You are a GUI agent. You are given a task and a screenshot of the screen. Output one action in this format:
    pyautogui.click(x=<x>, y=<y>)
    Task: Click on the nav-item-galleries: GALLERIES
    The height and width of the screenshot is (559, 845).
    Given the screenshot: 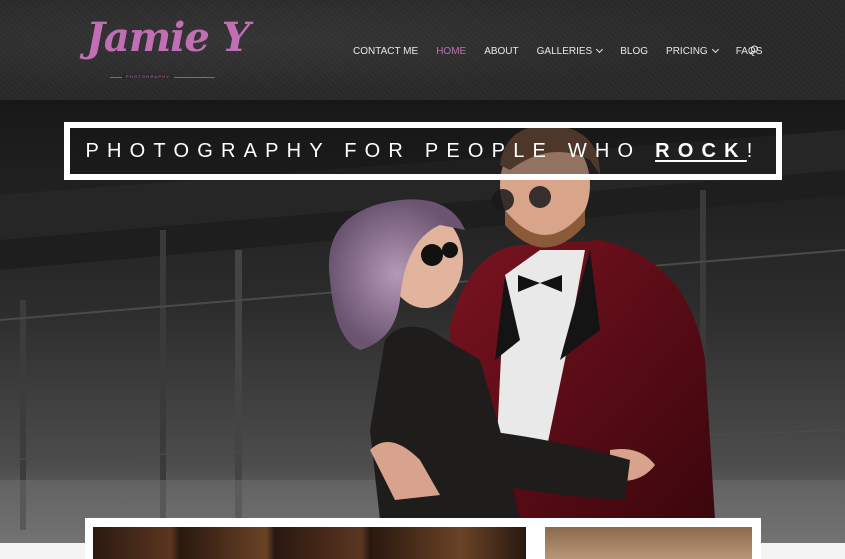 What is the action you would take?
    pyautogui.click(x=570, y=51)
    